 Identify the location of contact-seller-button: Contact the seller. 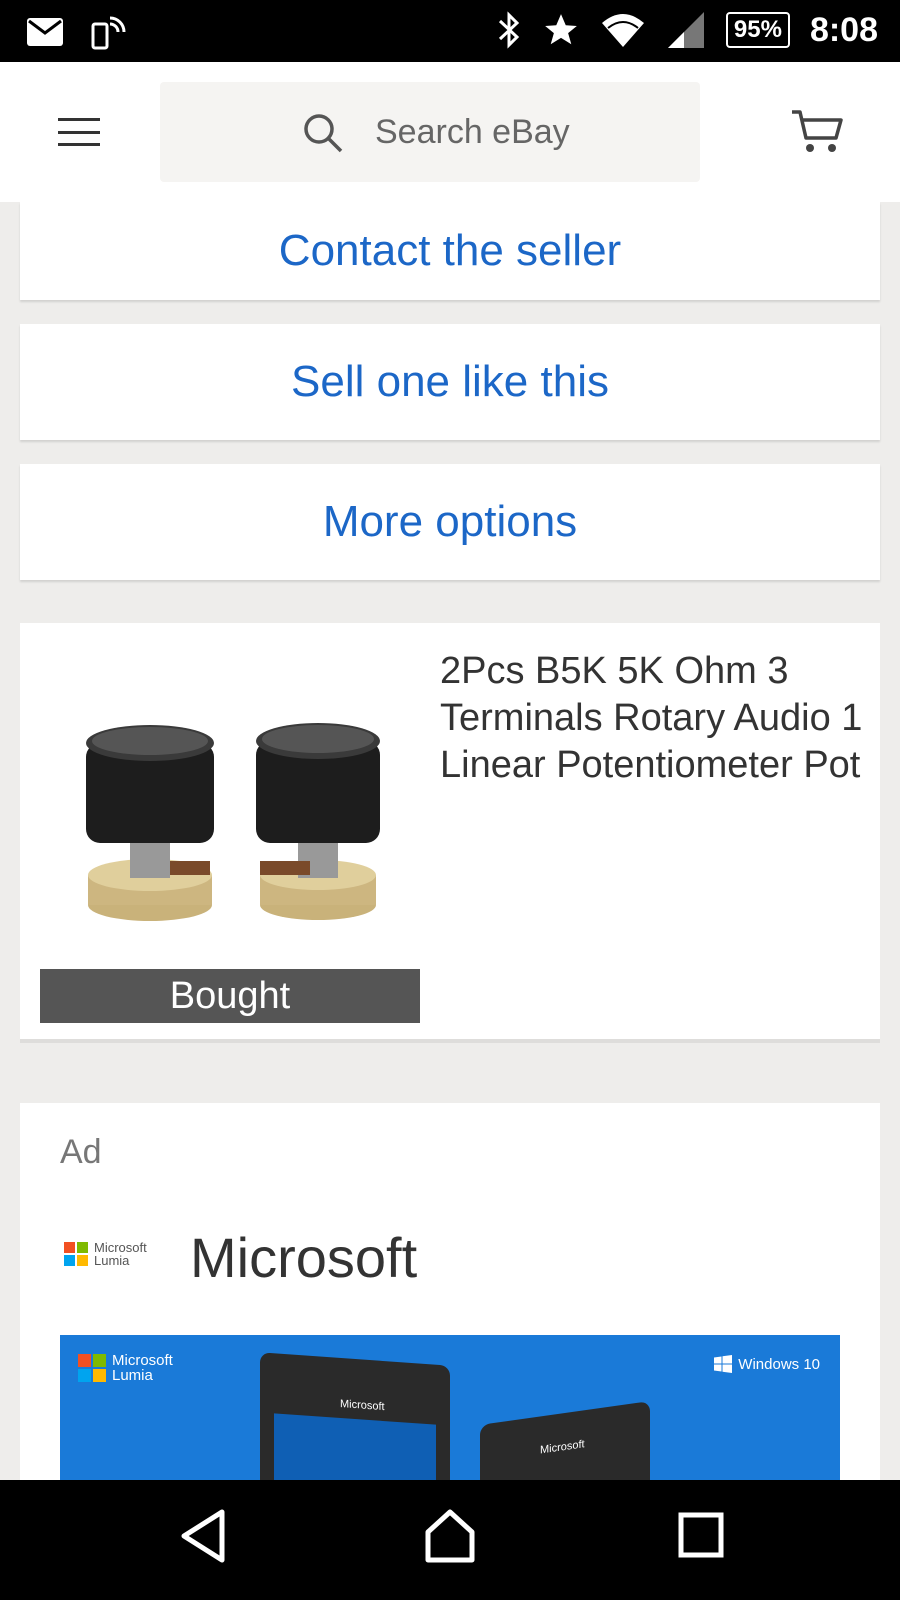
(450, 251).